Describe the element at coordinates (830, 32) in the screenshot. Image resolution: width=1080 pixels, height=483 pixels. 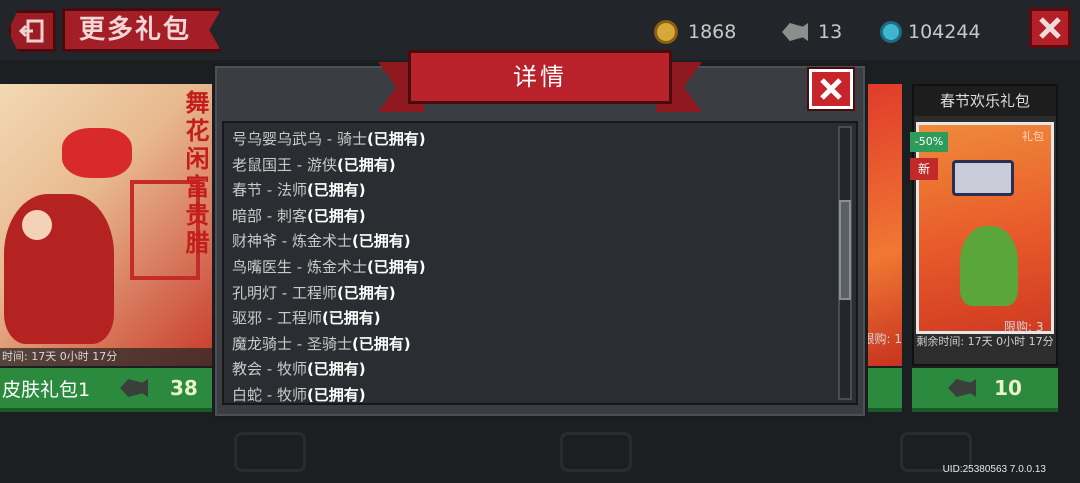
I see `fish-count: 13` at that location.